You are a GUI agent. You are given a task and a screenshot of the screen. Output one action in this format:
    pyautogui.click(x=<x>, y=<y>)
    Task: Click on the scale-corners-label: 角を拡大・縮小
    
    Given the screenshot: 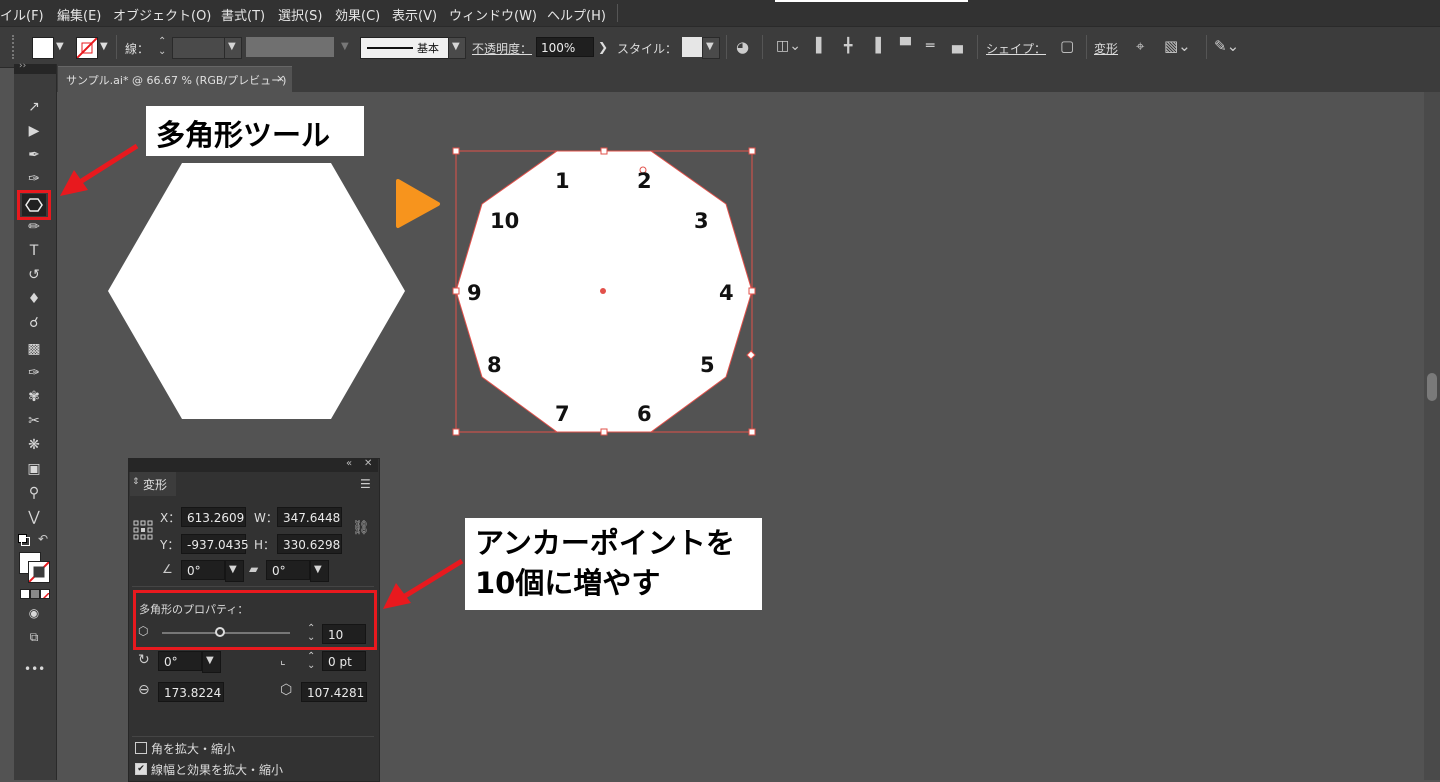 What is the action you would take?
    pyautogui.click(x=193, y=749)
    